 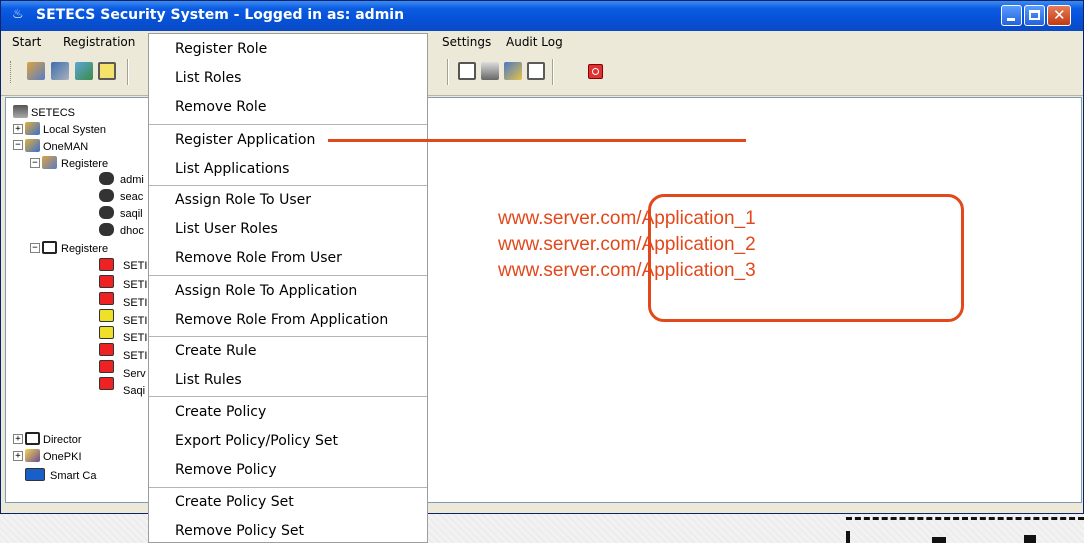 I want to click on menu-start: Start, so click(x=26, y=42).